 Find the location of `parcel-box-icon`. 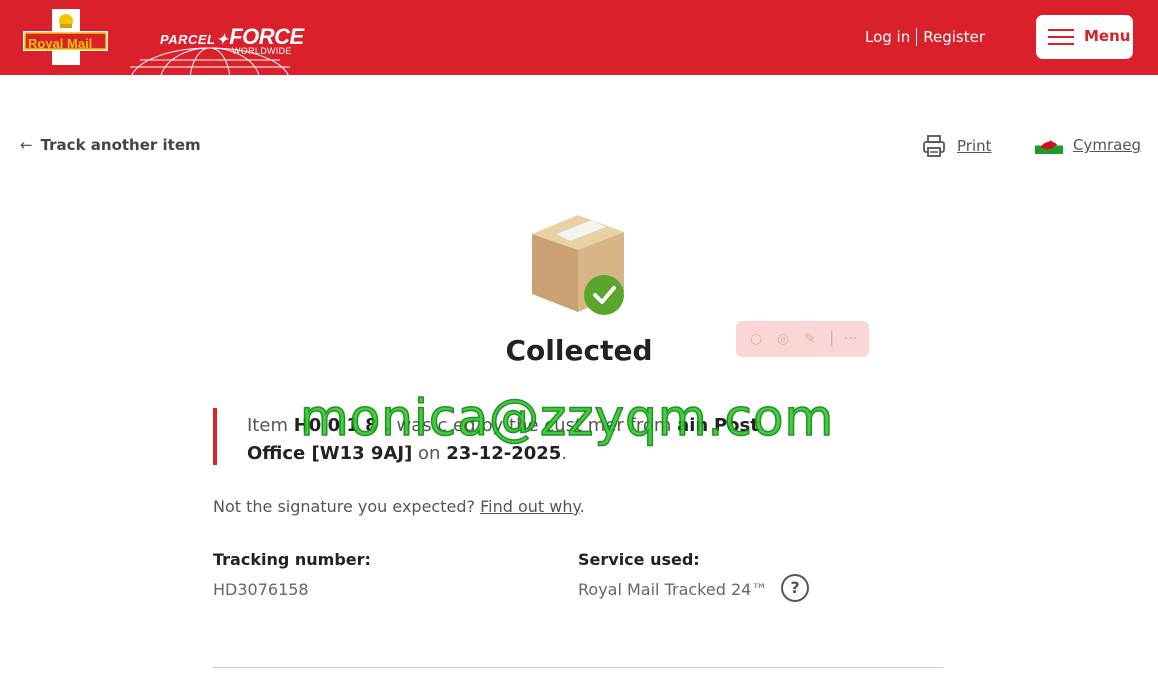

parcel-box-icon is located at coordinates (578, 265).